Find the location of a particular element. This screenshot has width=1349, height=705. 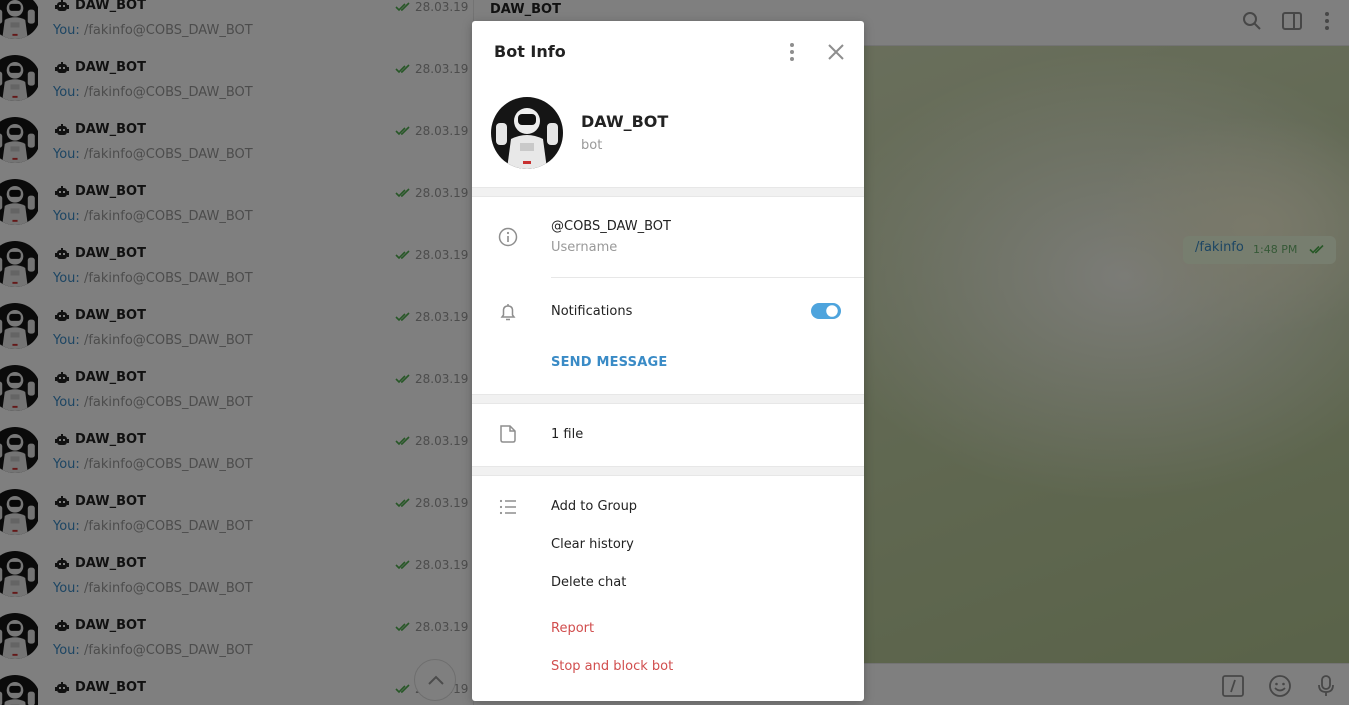

send-message-button: SEND MESSAGE is located at coordinates (609, 362).